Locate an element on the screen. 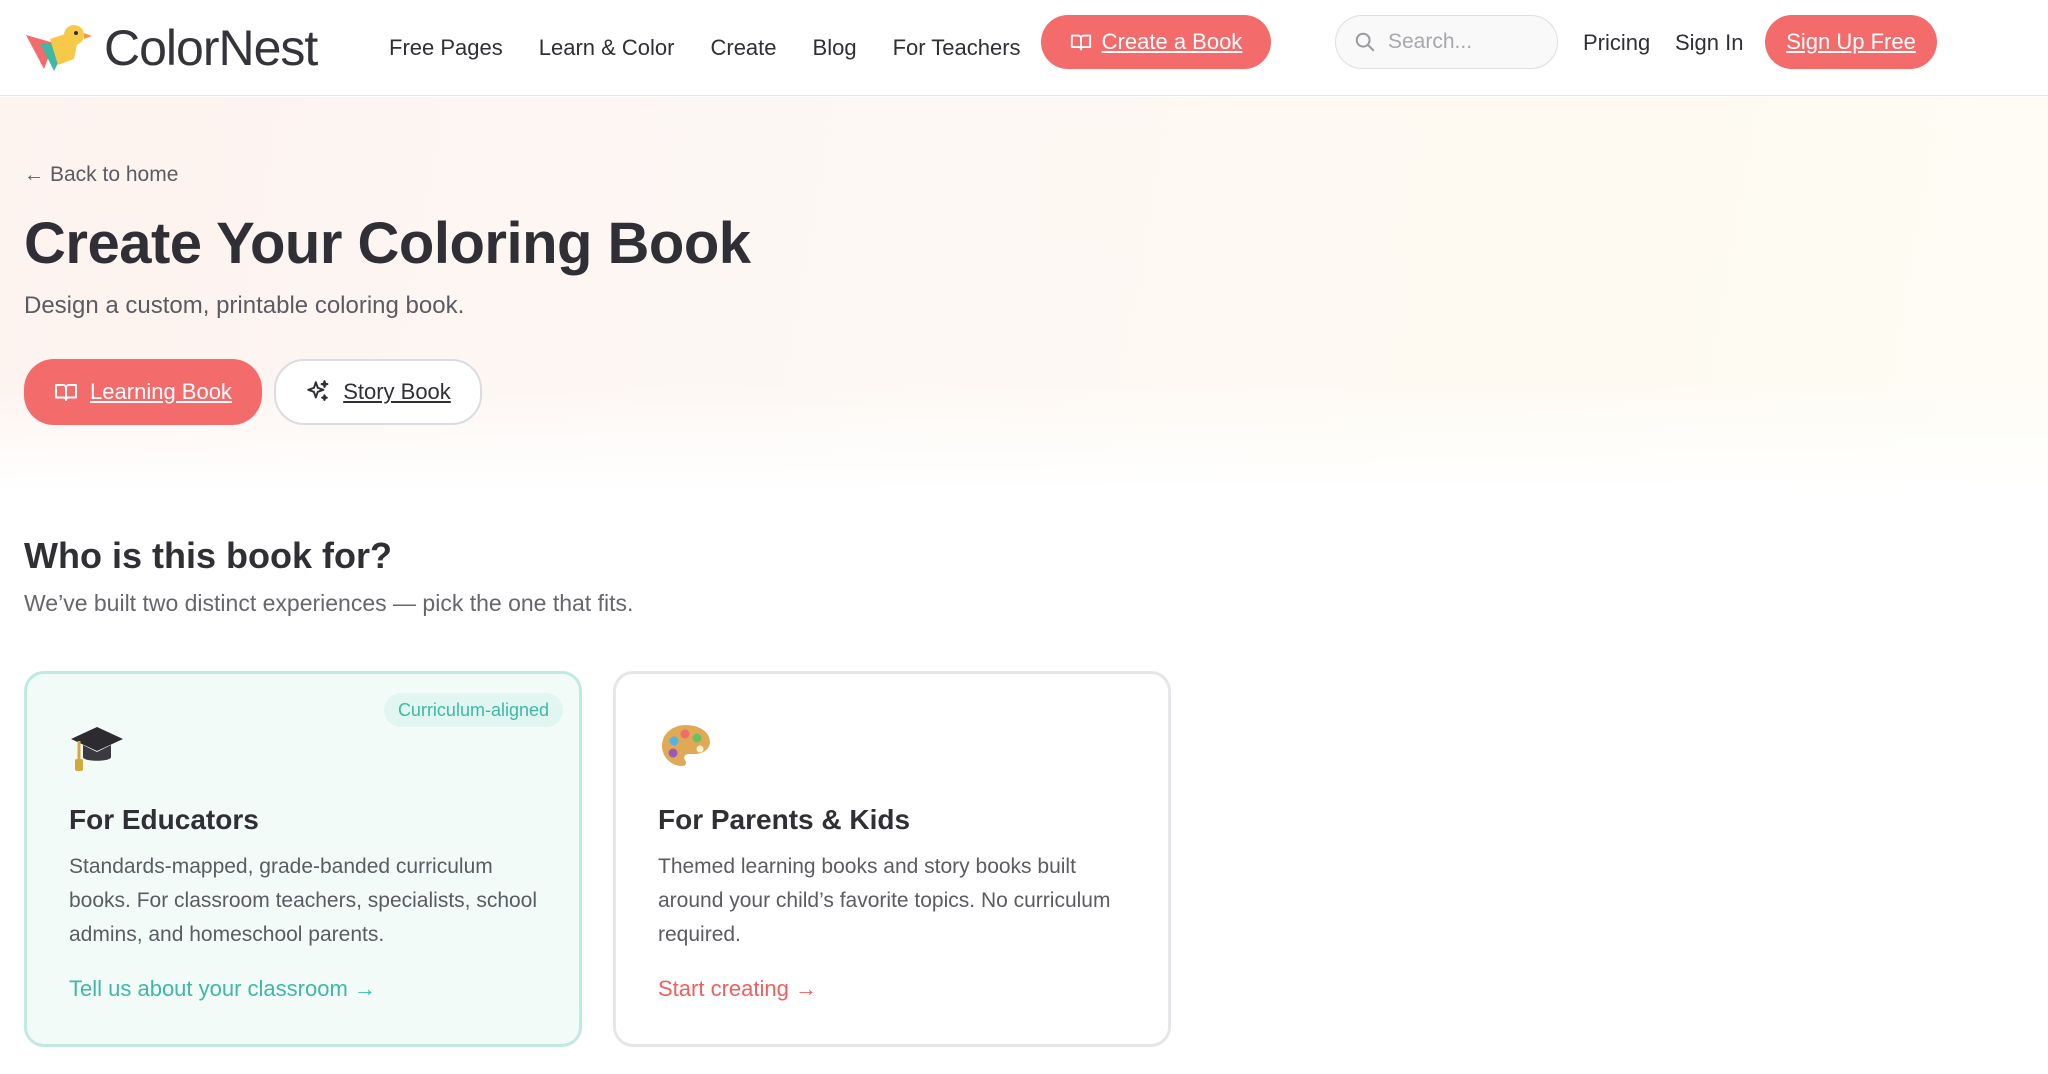 This screenshot has height=1074, width=2048. card-title: For Educators is located at coordinates (164, 819).